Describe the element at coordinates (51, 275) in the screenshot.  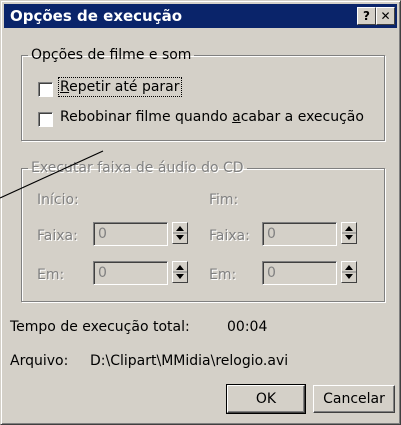
I see `start-at-label: Em:` at that location.